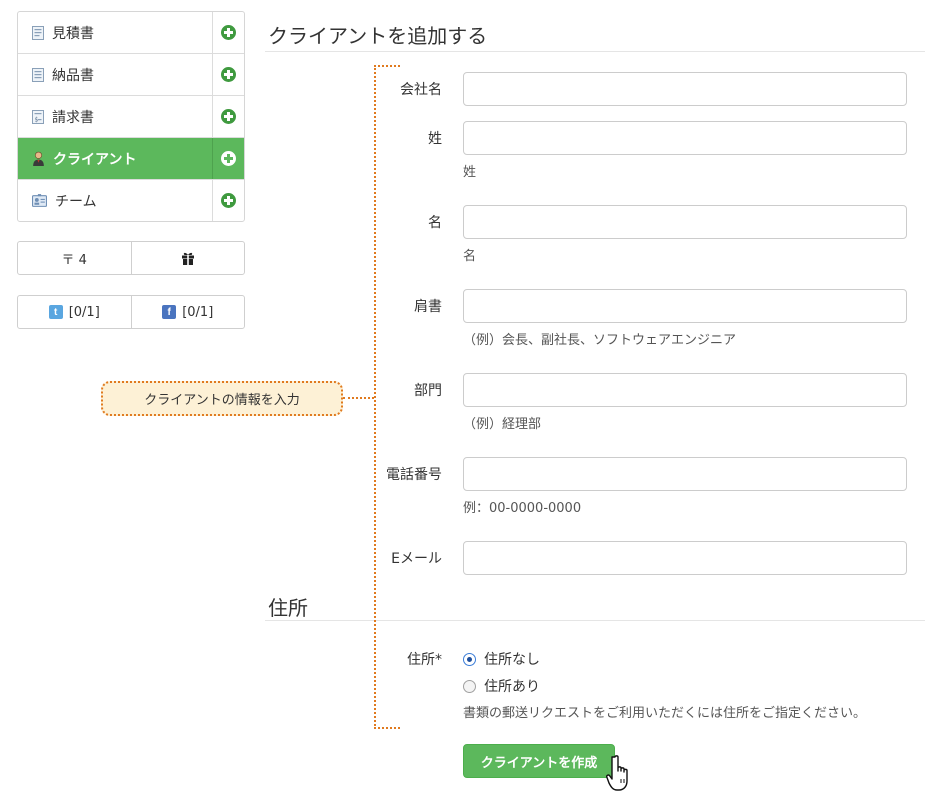 Image resolution: width=925 pixels, height=793 pixels. Describe the element at coordinates (115, 200) in the screenshot. I see `sidebar-link-team: チーム` at that location.